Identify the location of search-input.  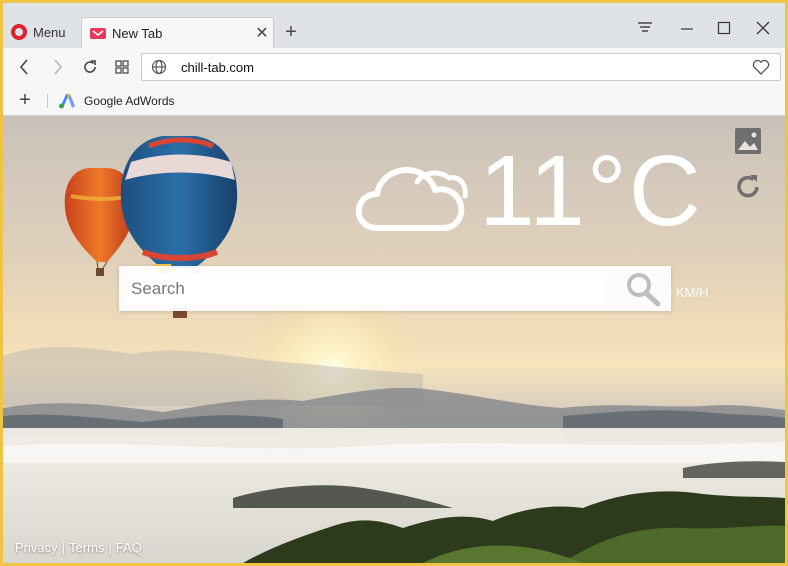
(366, 289).